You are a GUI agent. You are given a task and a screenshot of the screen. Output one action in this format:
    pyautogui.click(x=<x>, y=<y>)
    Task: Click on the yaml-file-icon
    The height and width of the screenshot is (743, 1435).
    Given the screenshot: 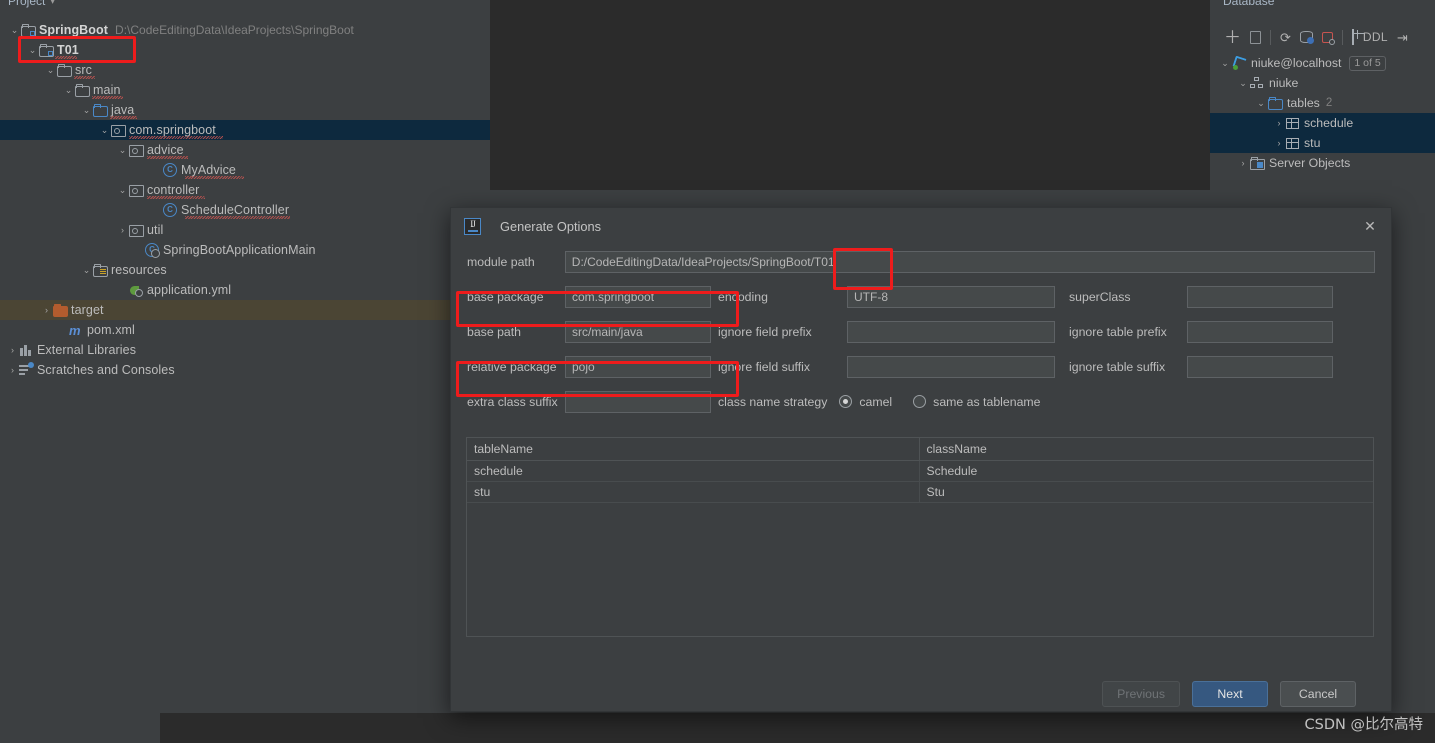 What is the action you would take?
    pyautogui.click(x=136, y=290)
    